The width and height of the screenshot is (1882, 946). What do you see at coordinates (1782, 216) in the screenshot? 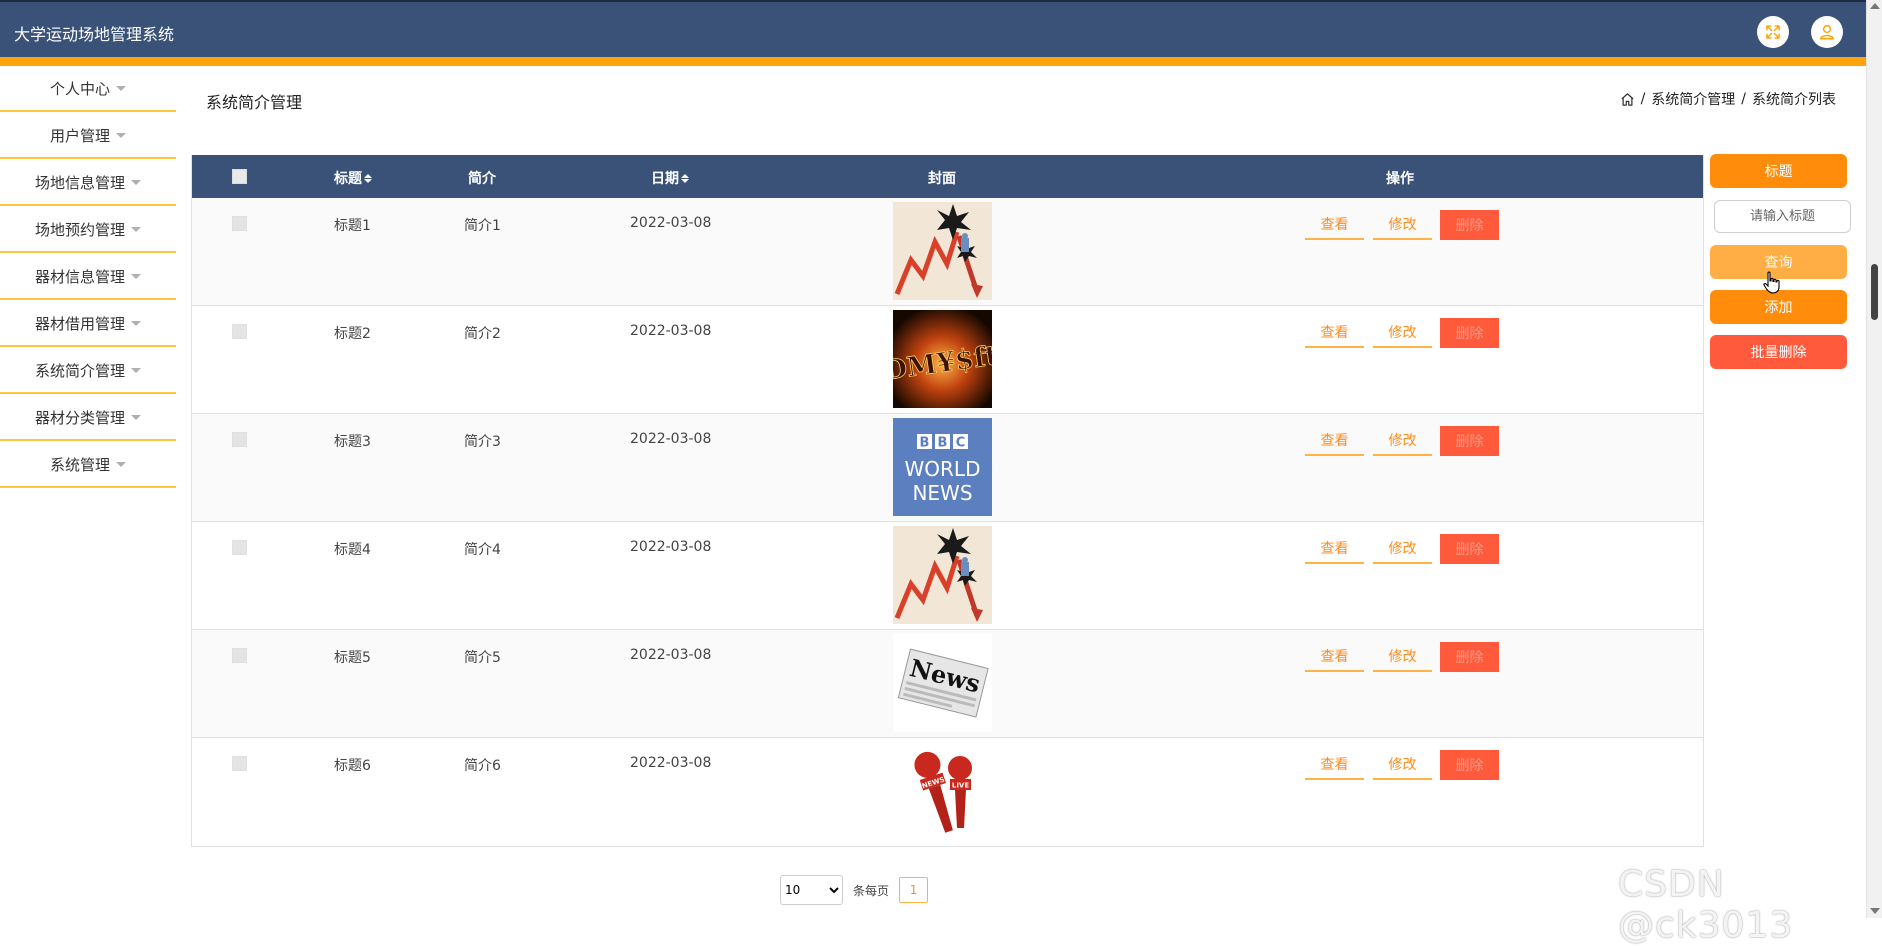
I see `title-search-input` at bounding box center [1782, 216].